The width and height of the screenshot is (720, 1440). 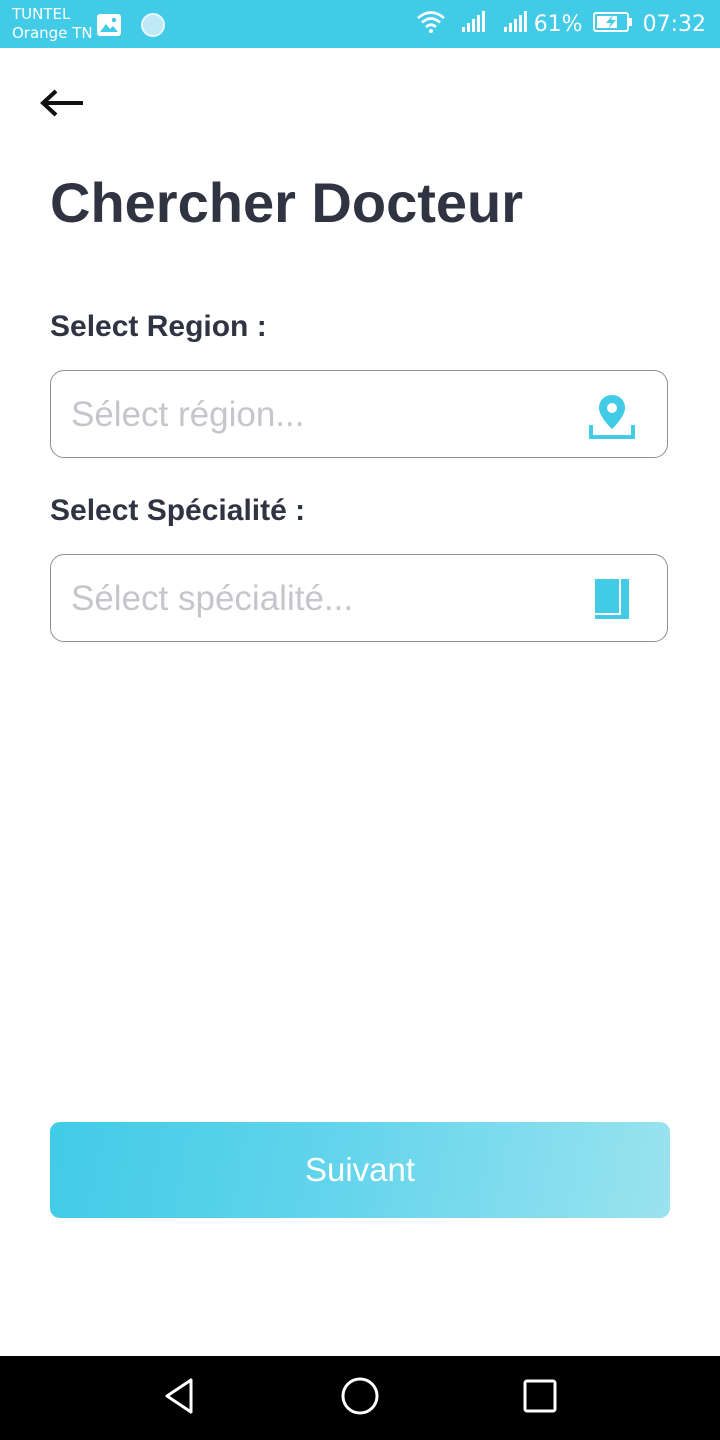 I want to click on home-circle-icon, so click(x=360, y=1398).